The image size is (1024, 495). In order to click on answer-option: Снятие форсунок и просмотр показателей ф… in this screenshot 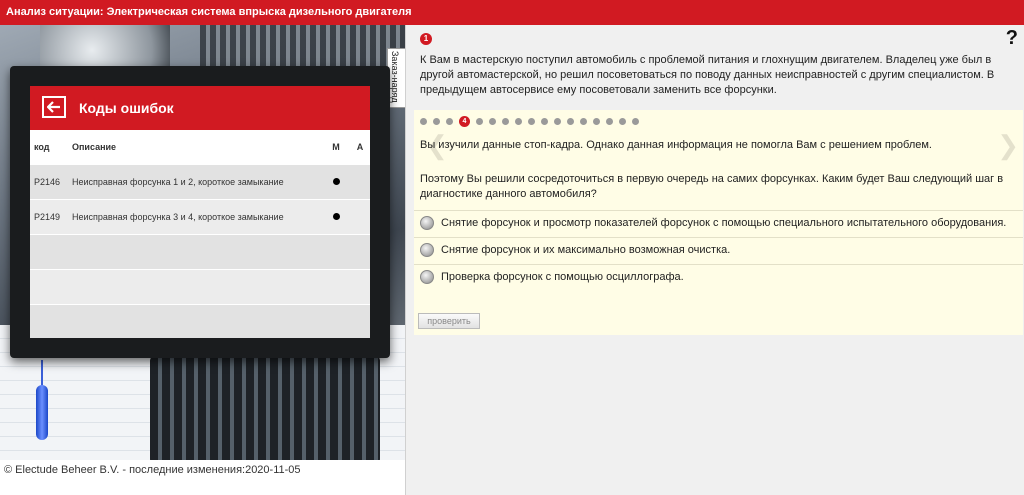, I will do `click(718, 223)`.